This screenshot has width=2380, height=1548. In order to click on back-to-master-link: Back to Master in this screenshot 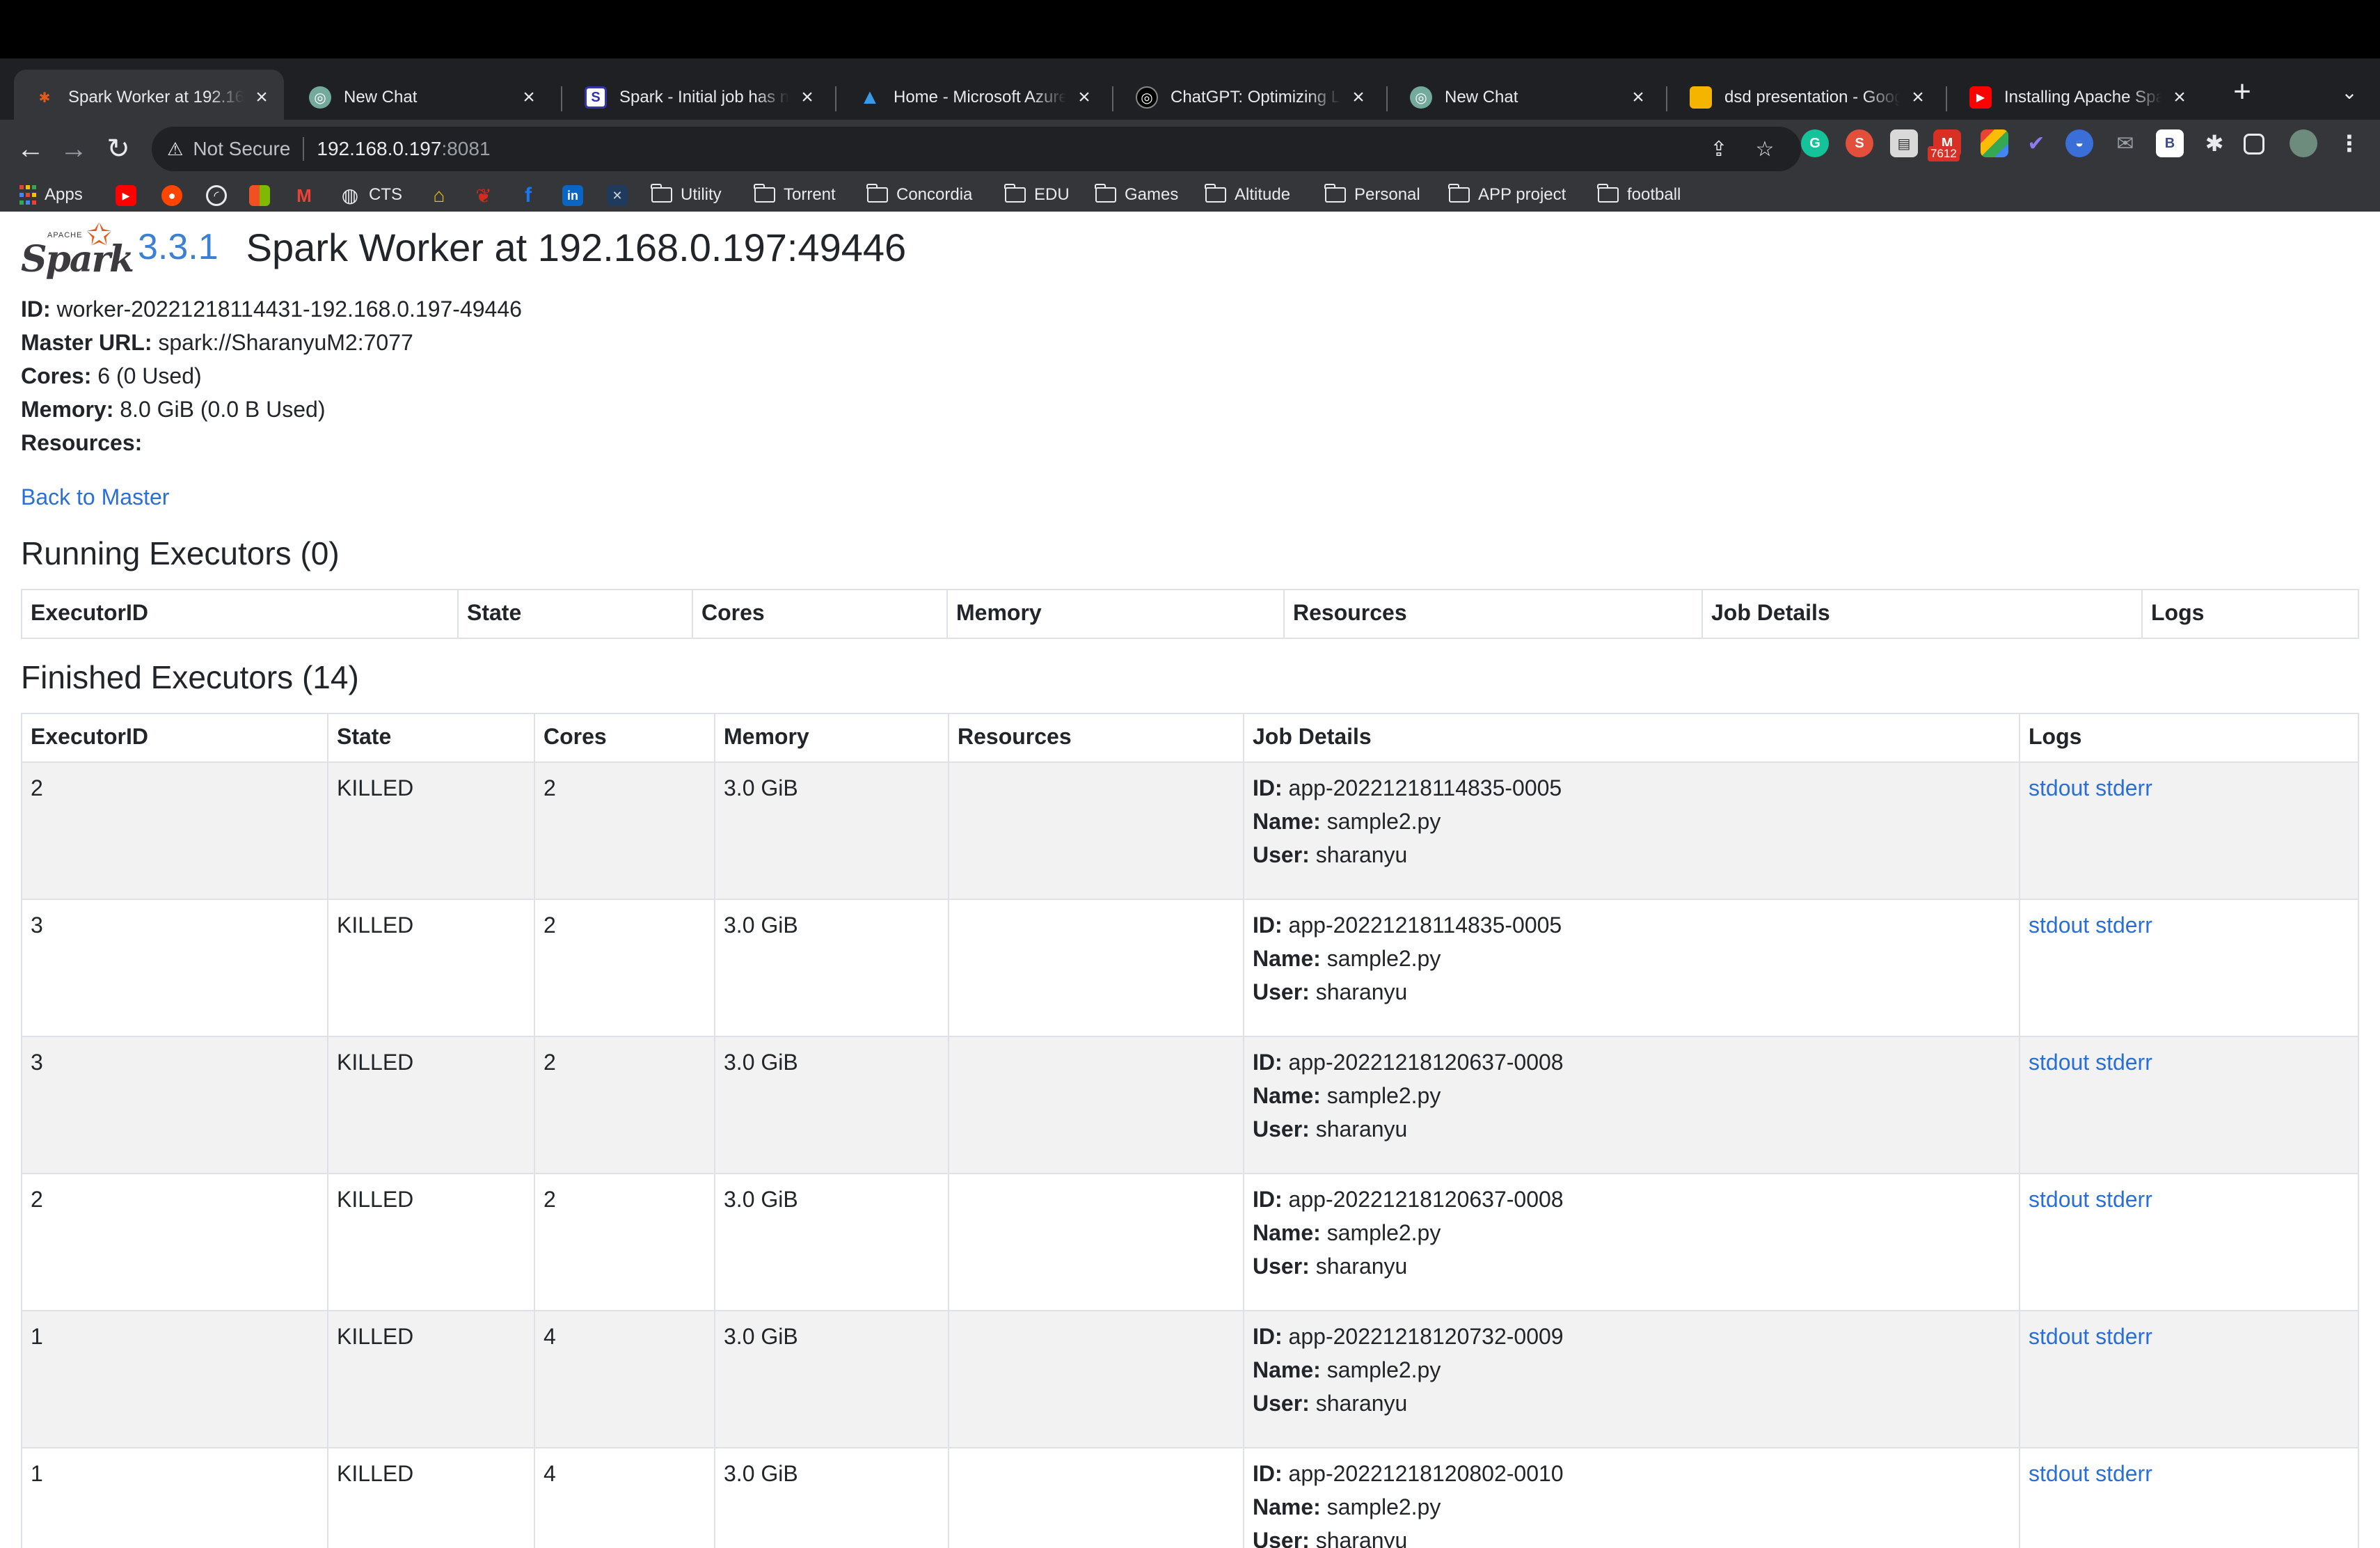, I will do `click(95, 497)`.